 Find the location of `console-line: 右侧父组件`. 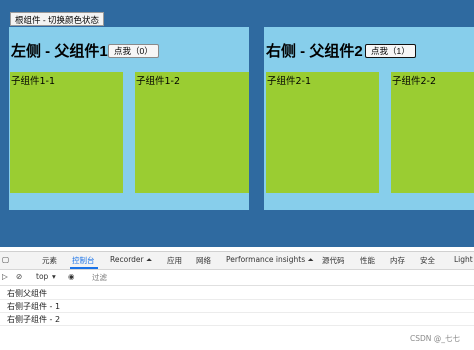

console-line: 右侧父组件 is located at coordinates (27, 293).